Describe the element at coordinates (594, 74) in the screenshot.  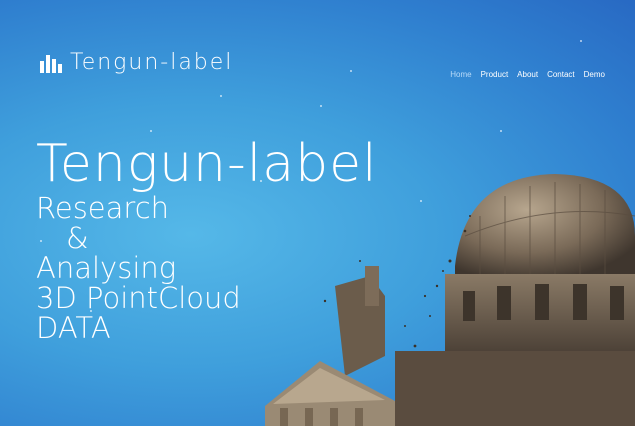
I see `nav-demo: Demo` at that location.